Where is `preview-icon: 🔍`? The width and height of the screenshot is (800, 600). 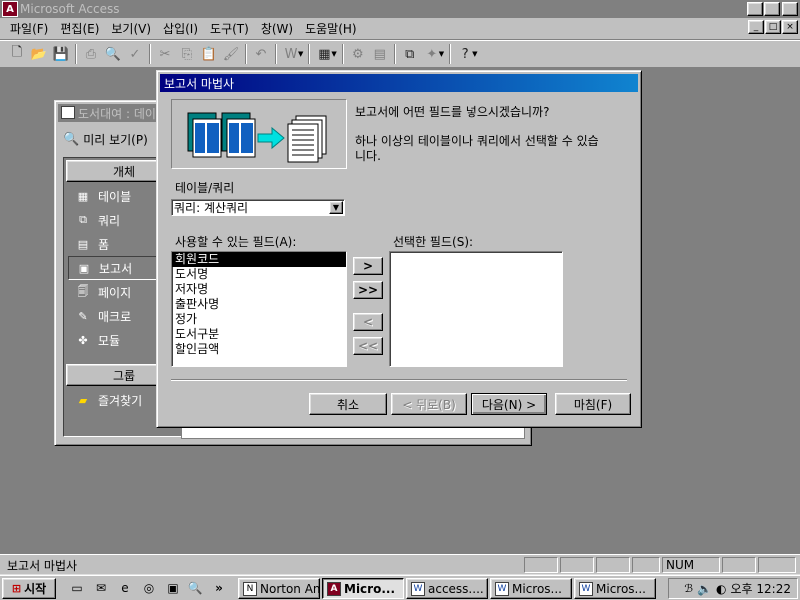
preview-icon: 🔍 is located at coordinates (71, 139).